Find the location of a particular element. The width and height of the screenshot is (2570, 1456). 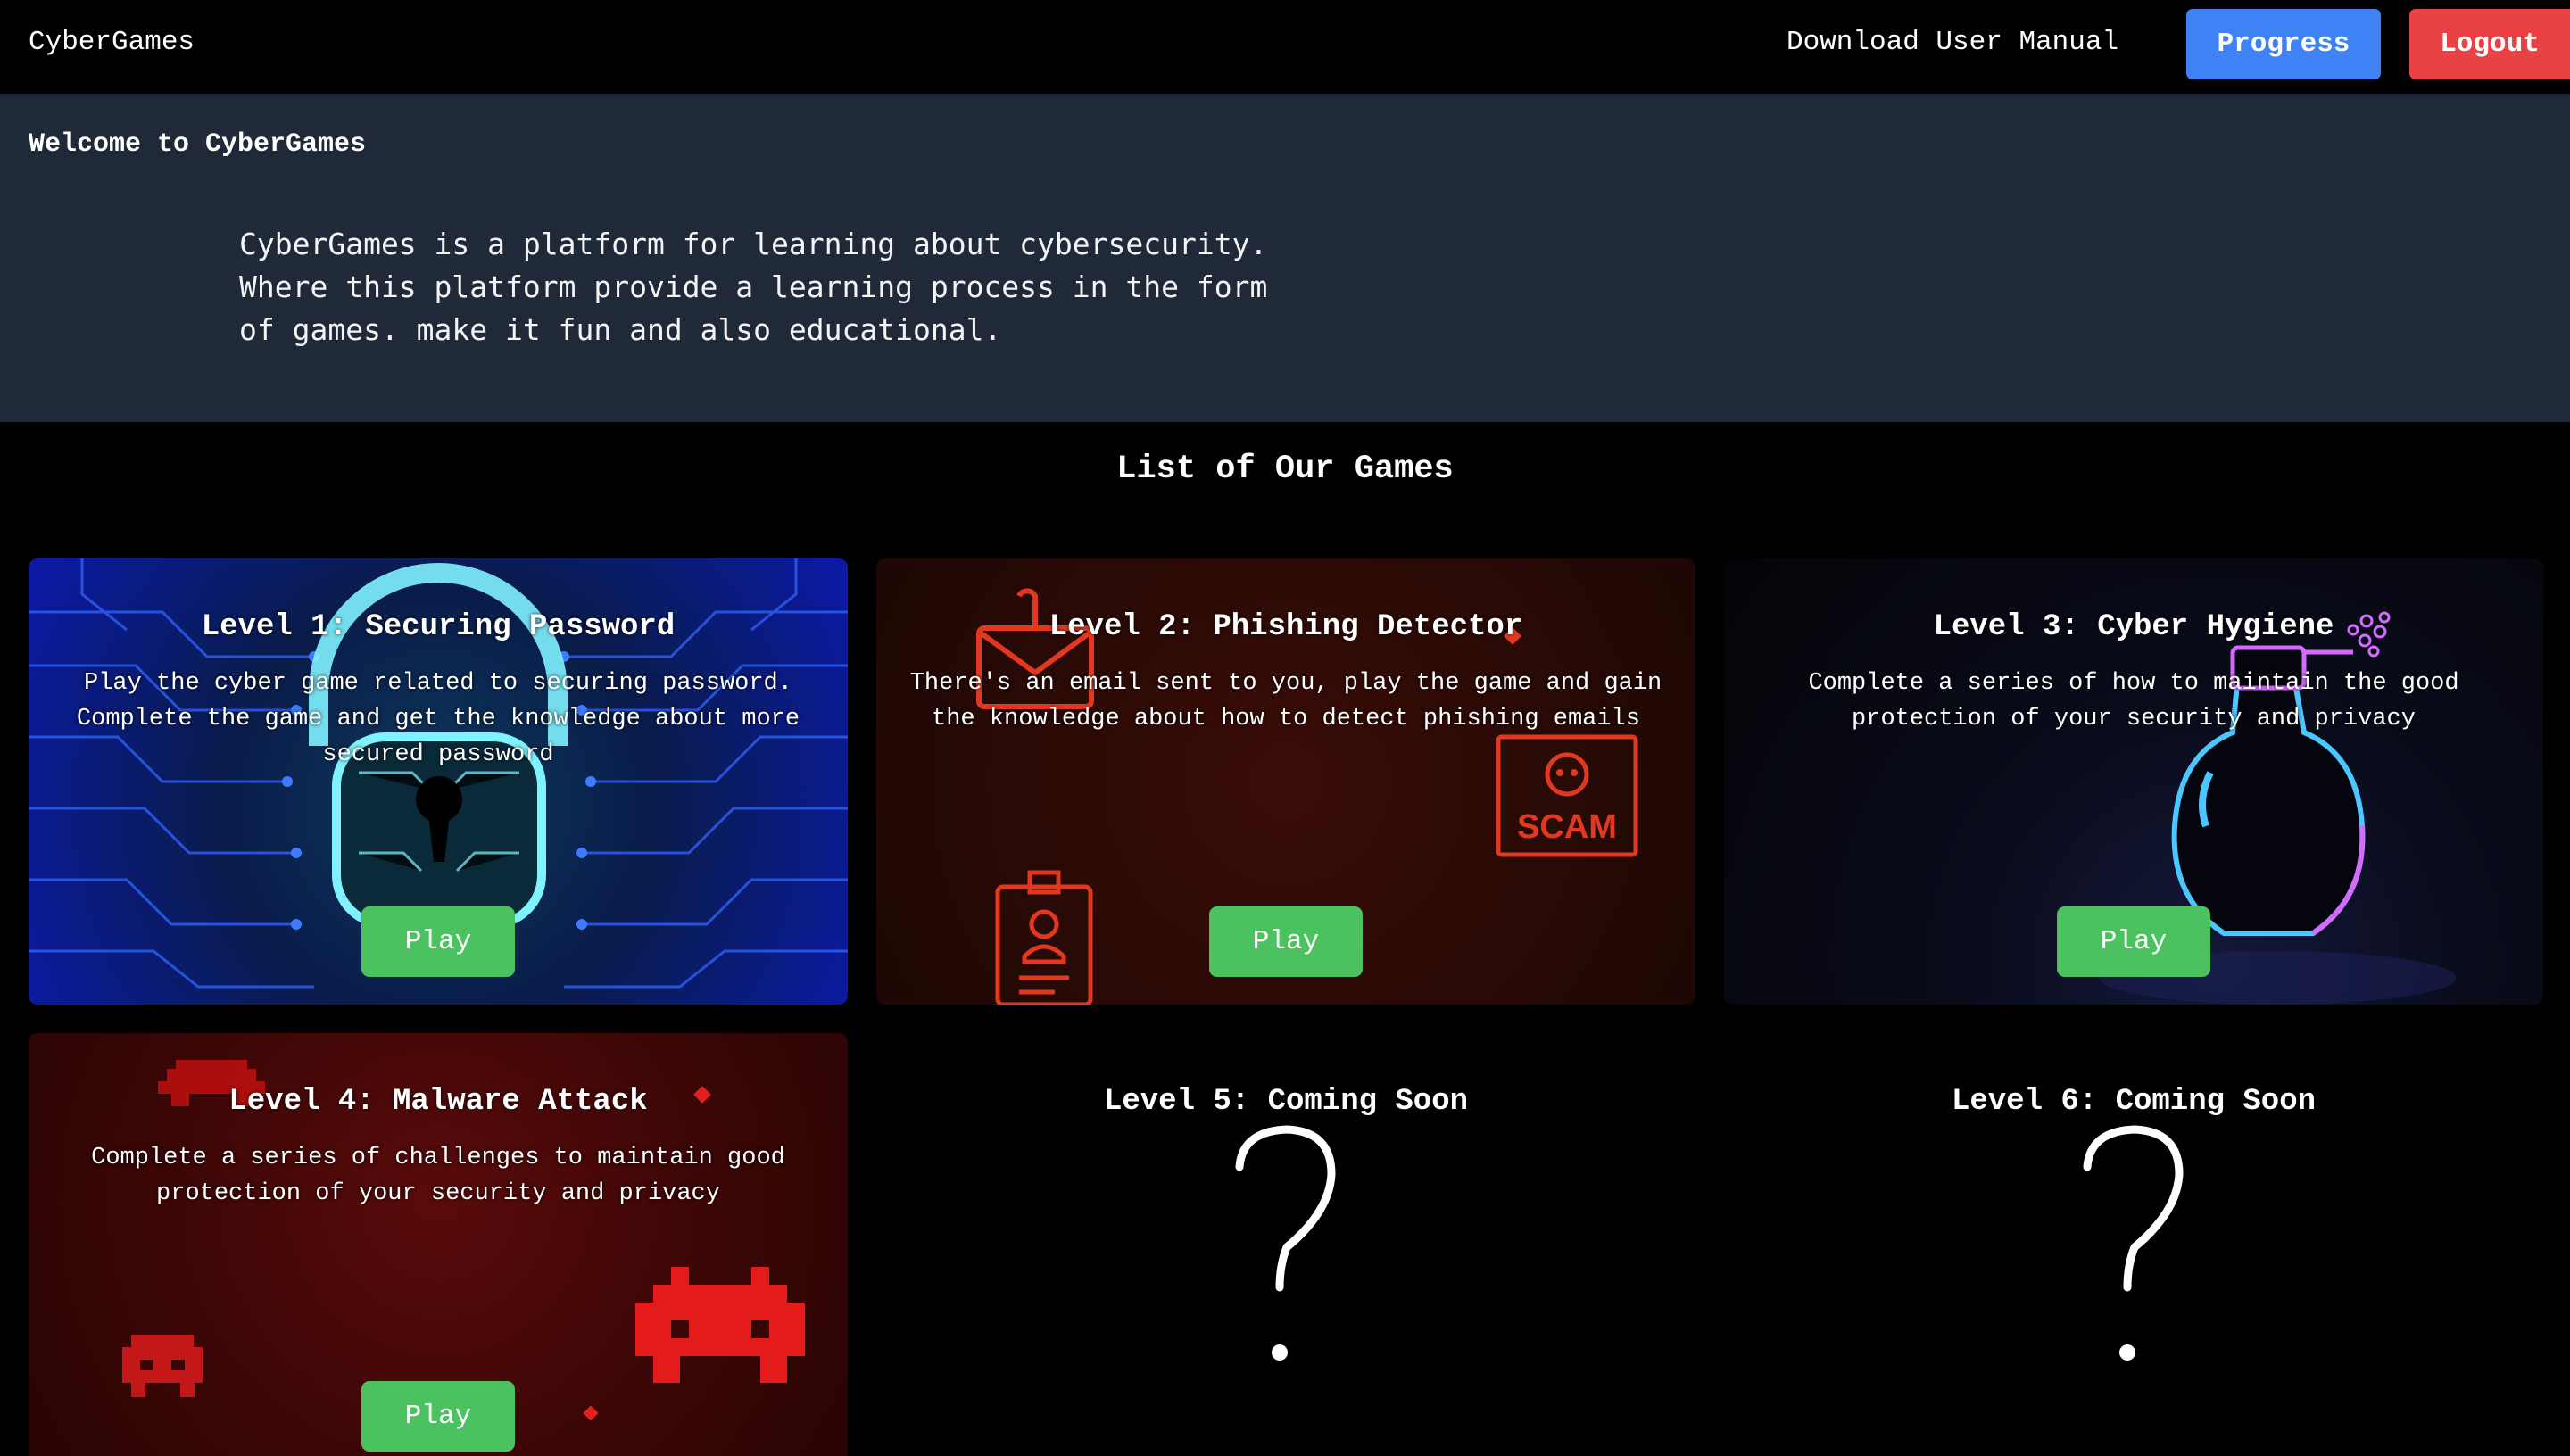

logout-button: Logout is located at coordinates (2490, 44).